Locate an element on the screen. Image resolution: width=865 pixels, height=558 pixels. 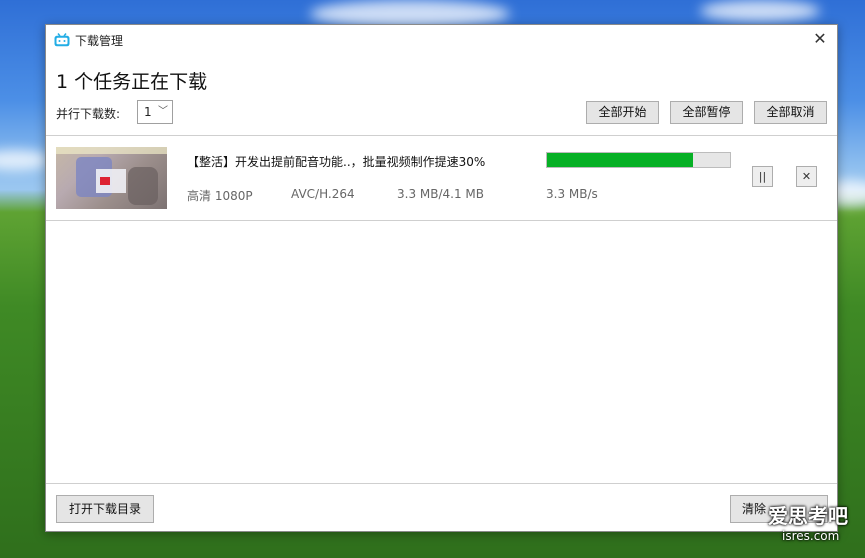
video-thumbnail is located at coordinates (111, 178).